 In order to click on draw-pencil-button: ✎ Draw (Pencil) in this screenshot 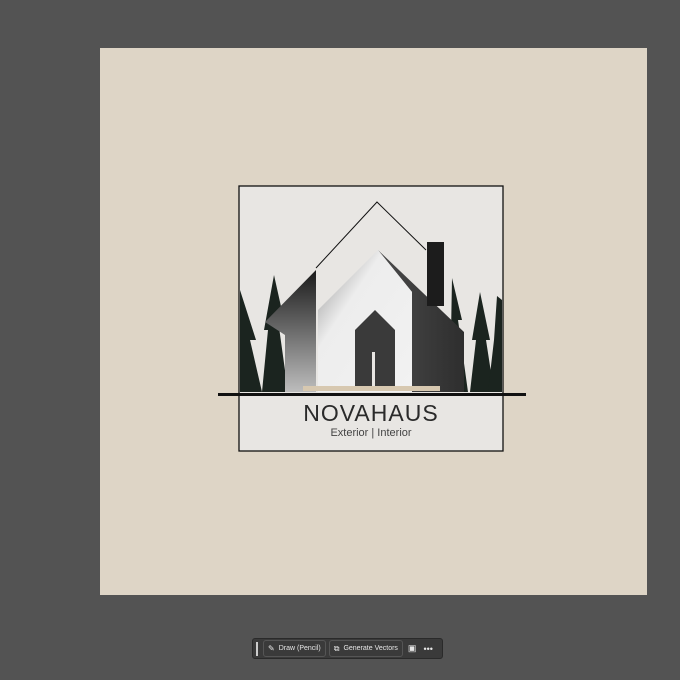, I will do `click(294, 648)`.